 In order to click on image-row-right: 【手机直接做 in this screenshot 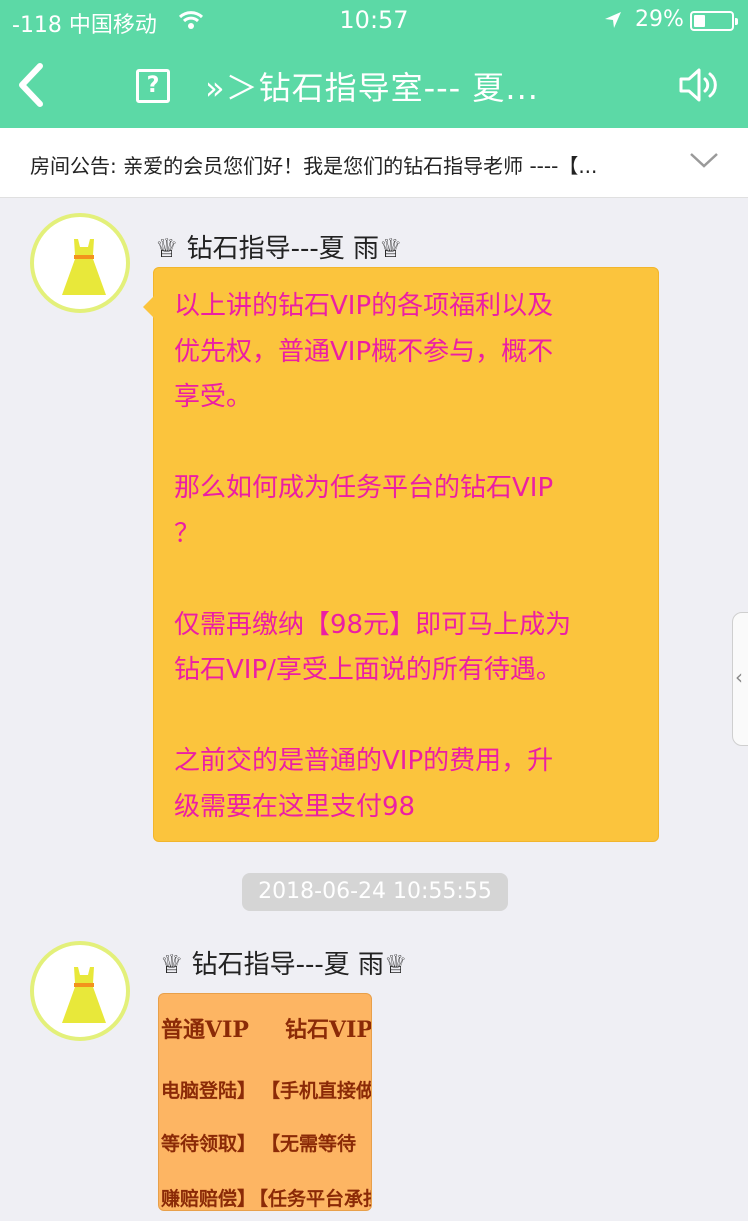, I will do `click(316, 1091)`.